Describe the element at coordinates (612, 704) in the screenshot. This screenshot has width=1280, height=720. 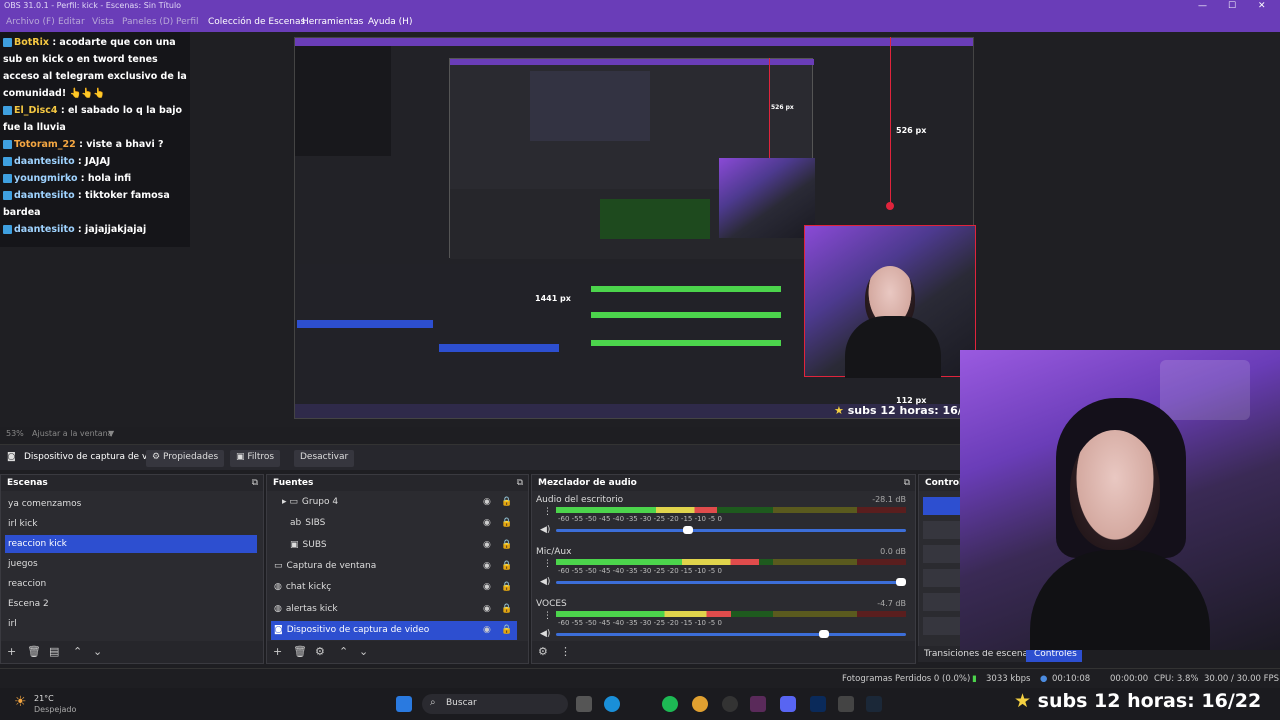
I see `edge-icon` at that location.